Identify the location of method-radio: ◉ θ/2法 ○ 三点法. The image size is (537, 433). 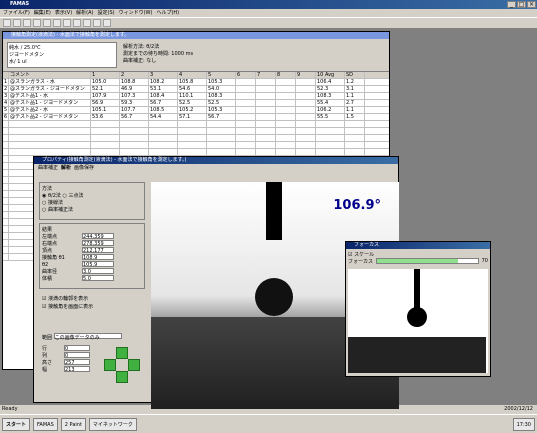
(92, 195).